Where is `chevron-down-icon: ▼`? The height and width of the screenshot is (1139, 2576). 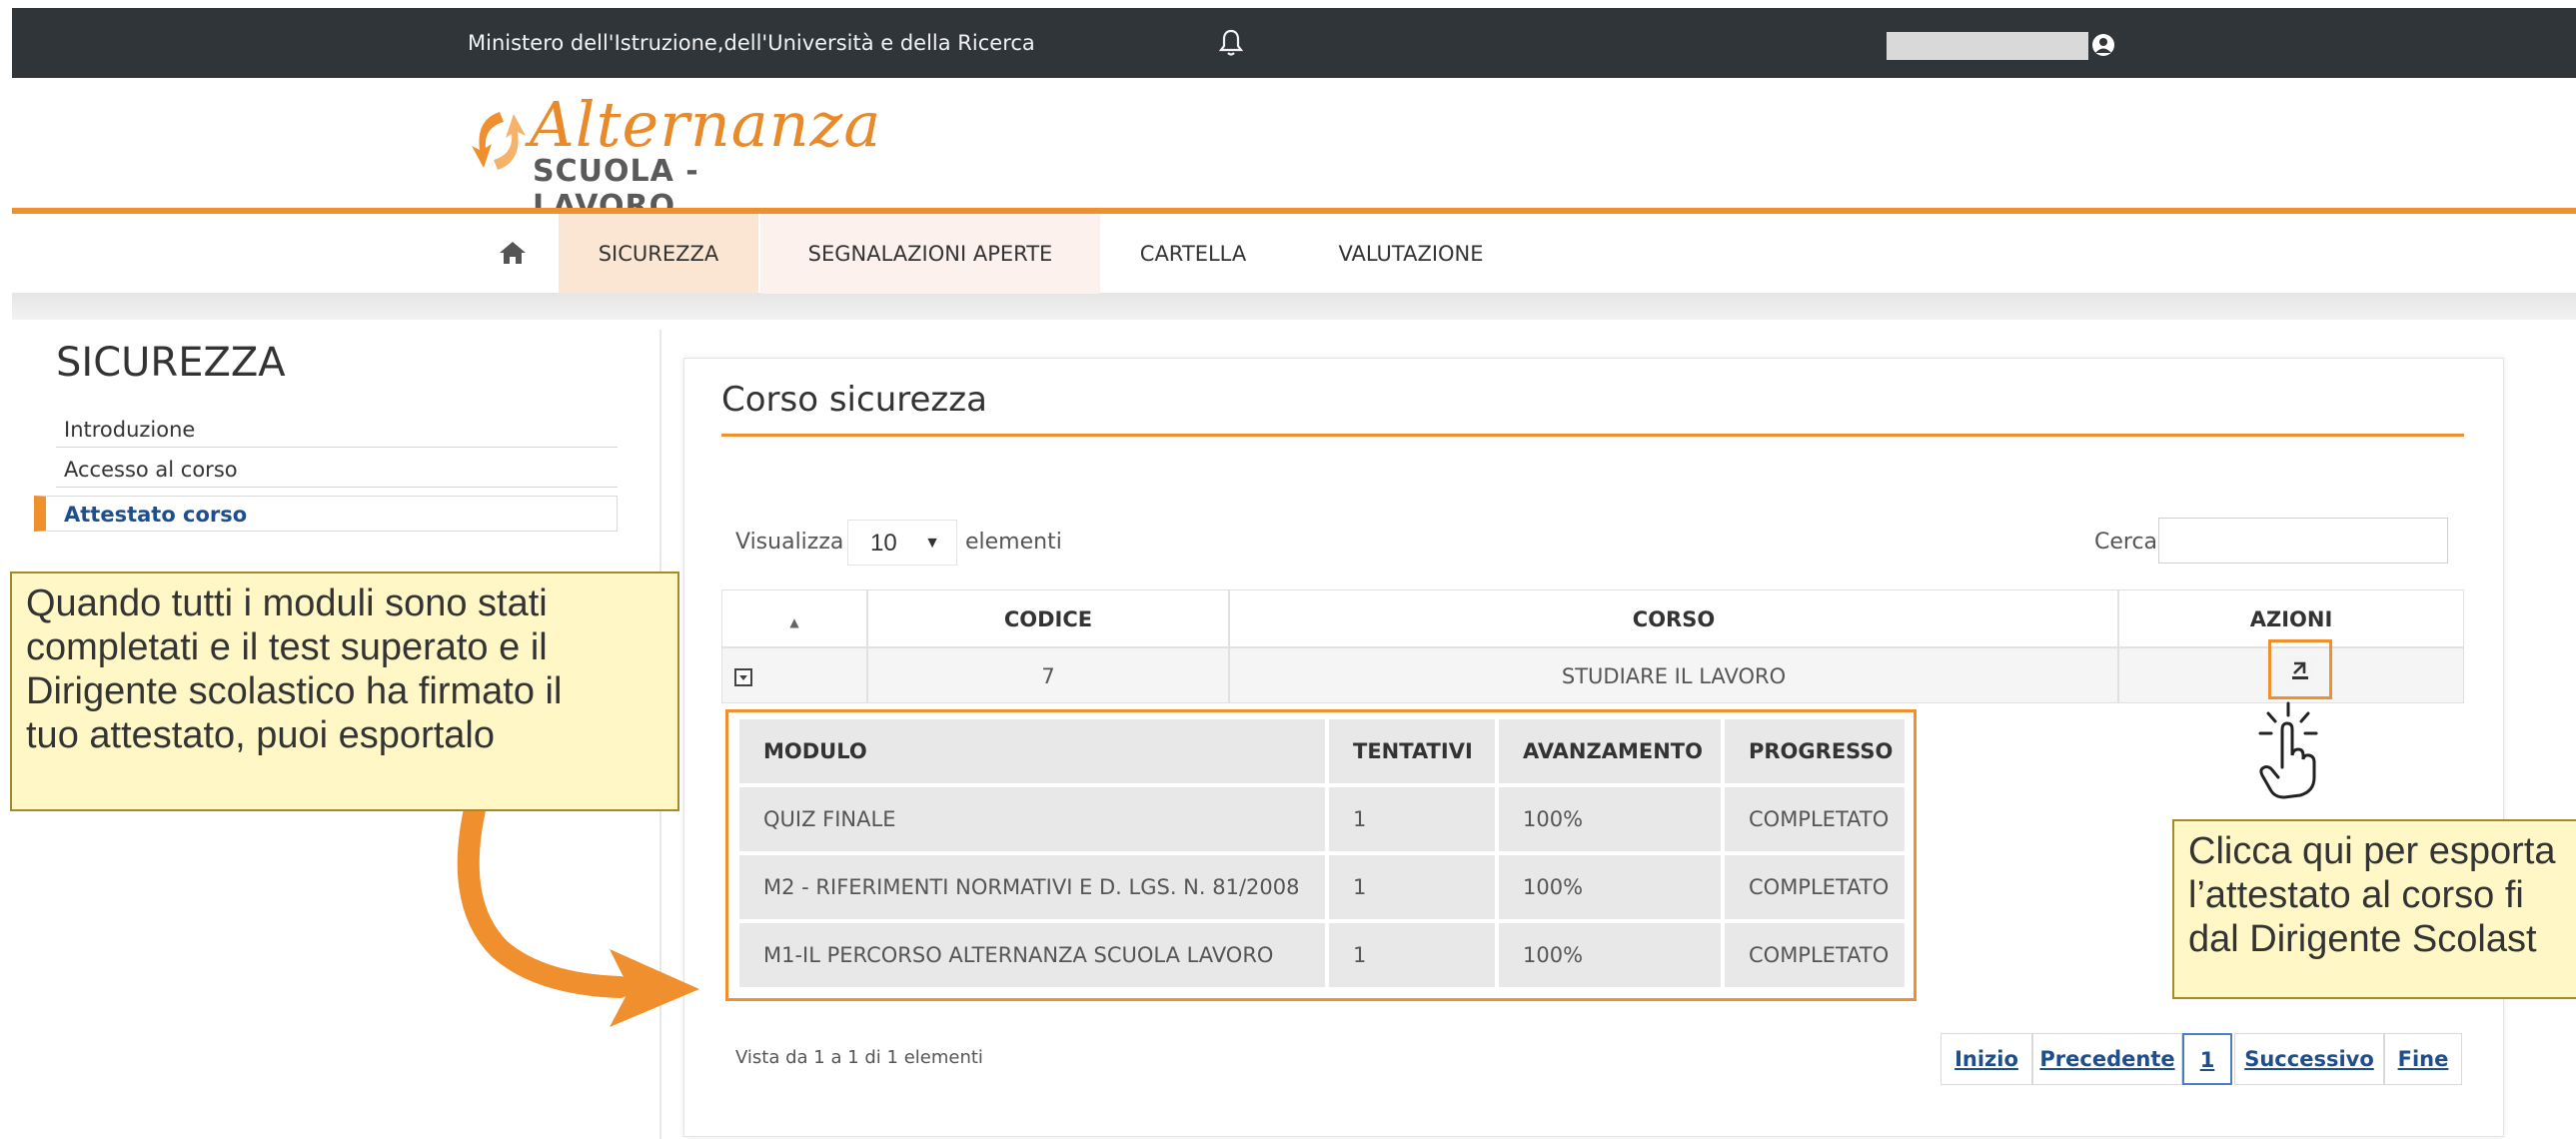
chevron-down-icon: ▼ is located at coordinates (932, 543).